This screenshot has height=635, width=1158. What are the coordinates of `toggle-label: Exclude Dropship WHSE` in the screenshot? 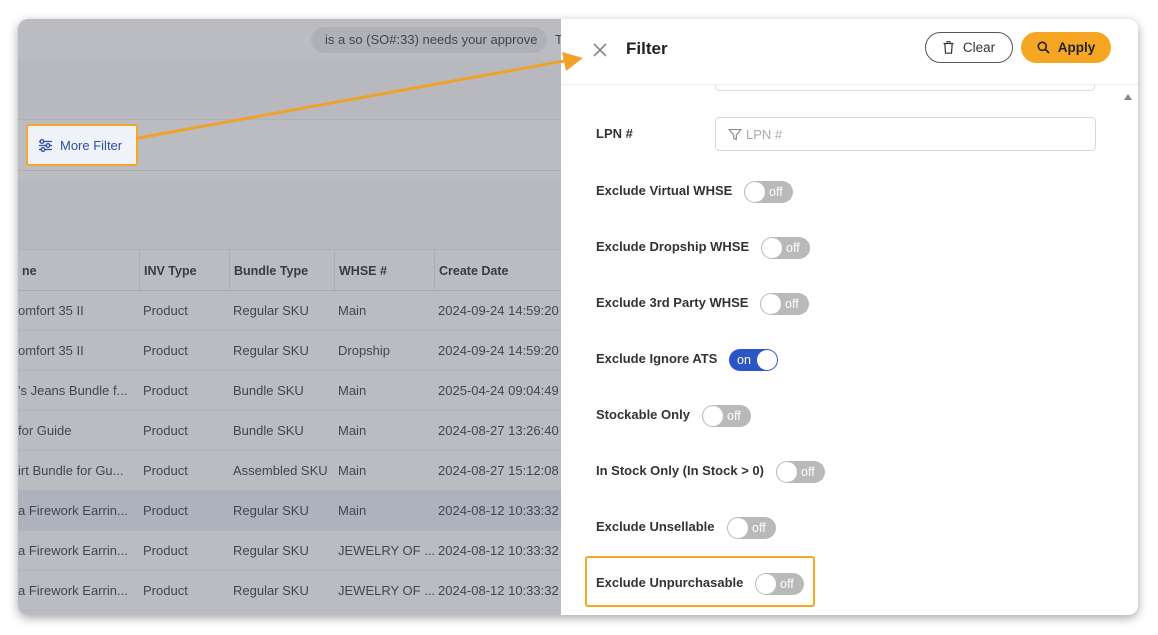 It's located at (673, 246).